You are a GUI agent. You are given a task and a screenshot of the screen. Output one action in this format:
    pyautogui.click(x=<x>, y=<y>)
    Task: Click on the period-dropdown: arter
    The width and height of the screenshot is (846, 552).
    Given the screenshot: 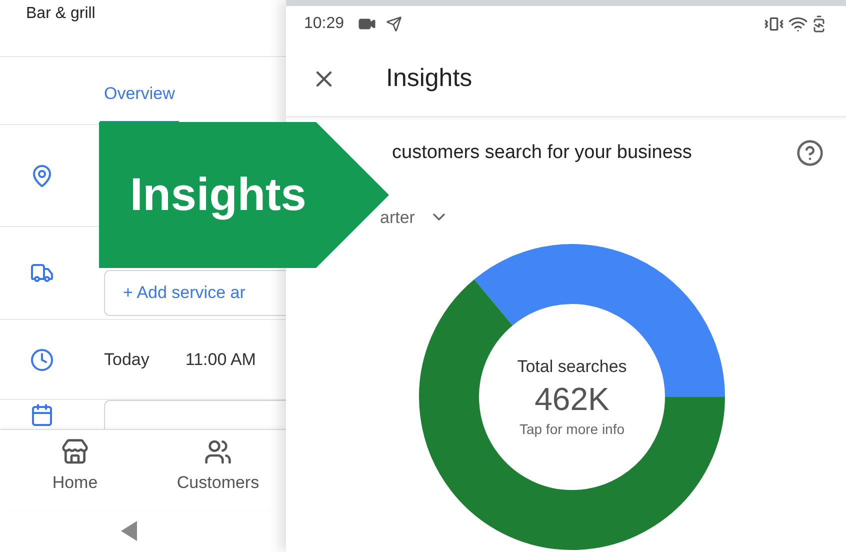 What is the action you would take?
    pyautogui.click(x=414, y=217)
    